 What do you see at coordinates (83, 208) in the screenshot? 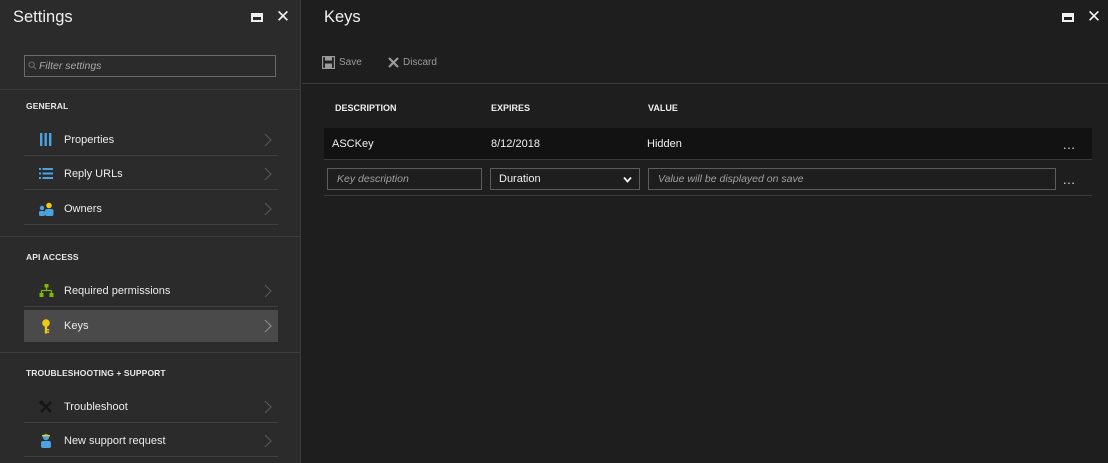
I see `sidebar-item-label: Owners` at bounding box center [83, 208].